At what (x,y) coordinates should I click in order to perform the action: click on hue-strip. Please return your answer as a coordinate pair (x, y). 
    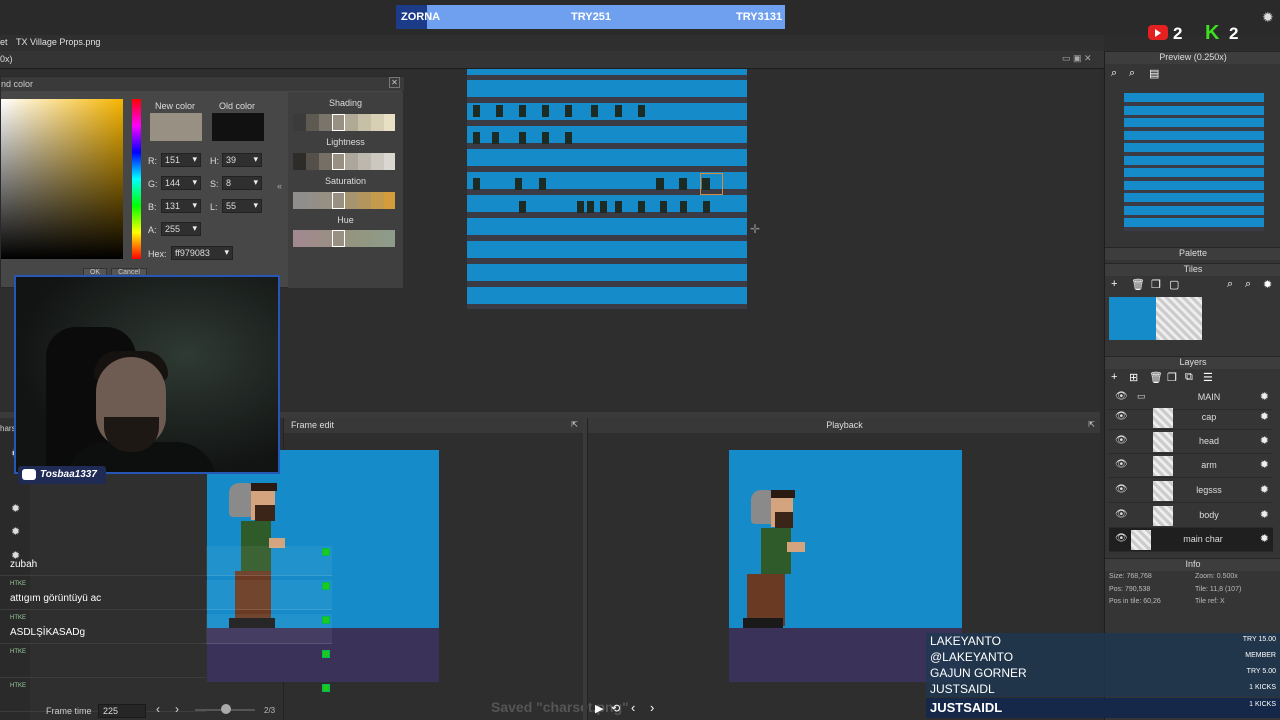
    Looking at the image, I should click on (344, 238).